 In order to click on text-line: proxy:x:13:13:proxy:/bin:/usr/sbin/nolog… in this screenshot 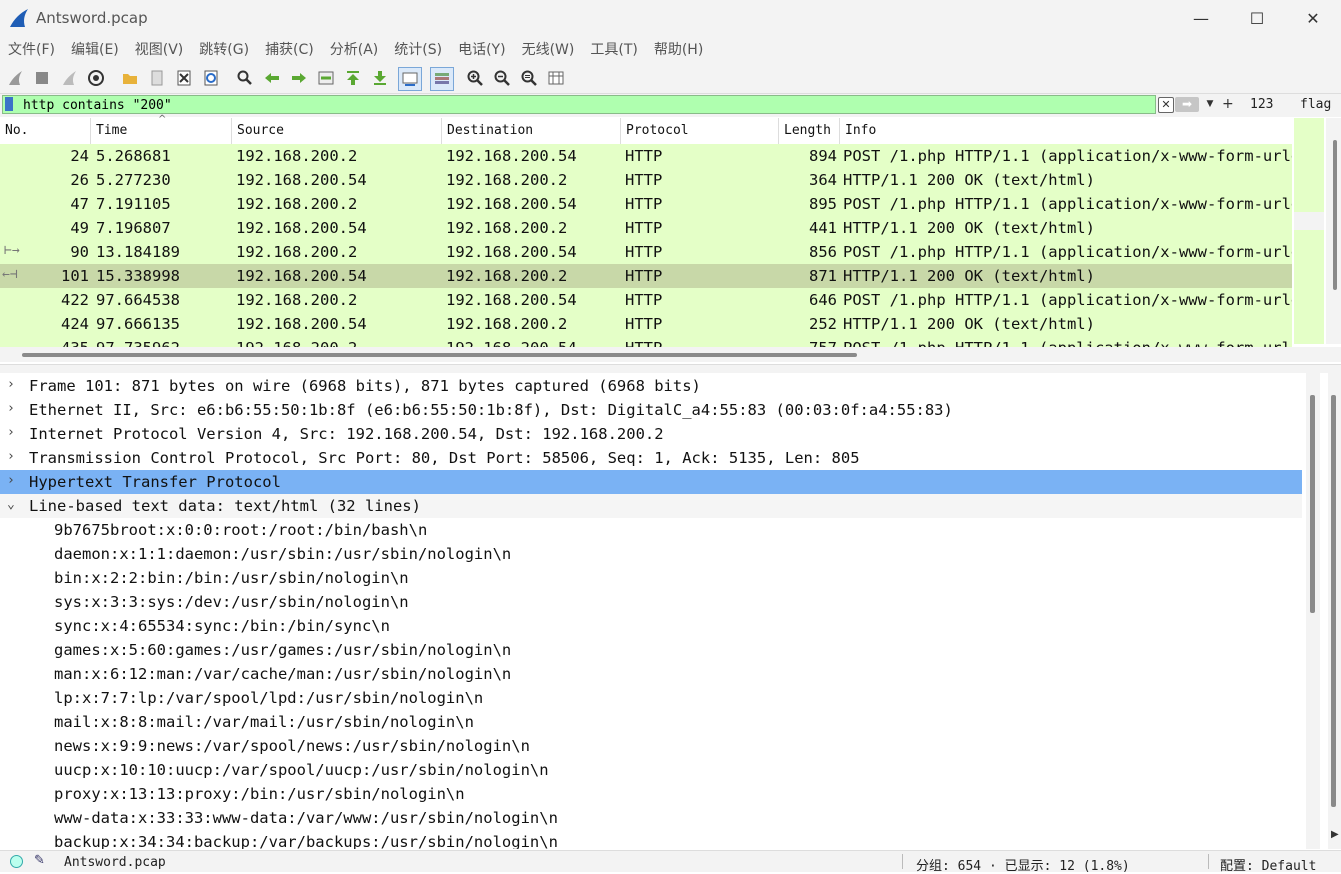, I will do `click(259, 794)`.